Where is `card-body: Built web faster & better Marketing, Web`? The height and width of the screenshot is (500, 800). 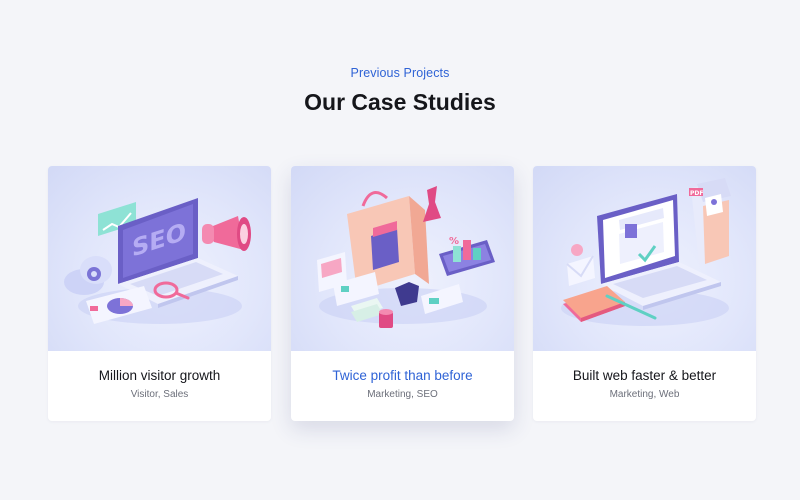 card-body: Built web faster & better Marketing, Web is located at coordinates (644, 386).